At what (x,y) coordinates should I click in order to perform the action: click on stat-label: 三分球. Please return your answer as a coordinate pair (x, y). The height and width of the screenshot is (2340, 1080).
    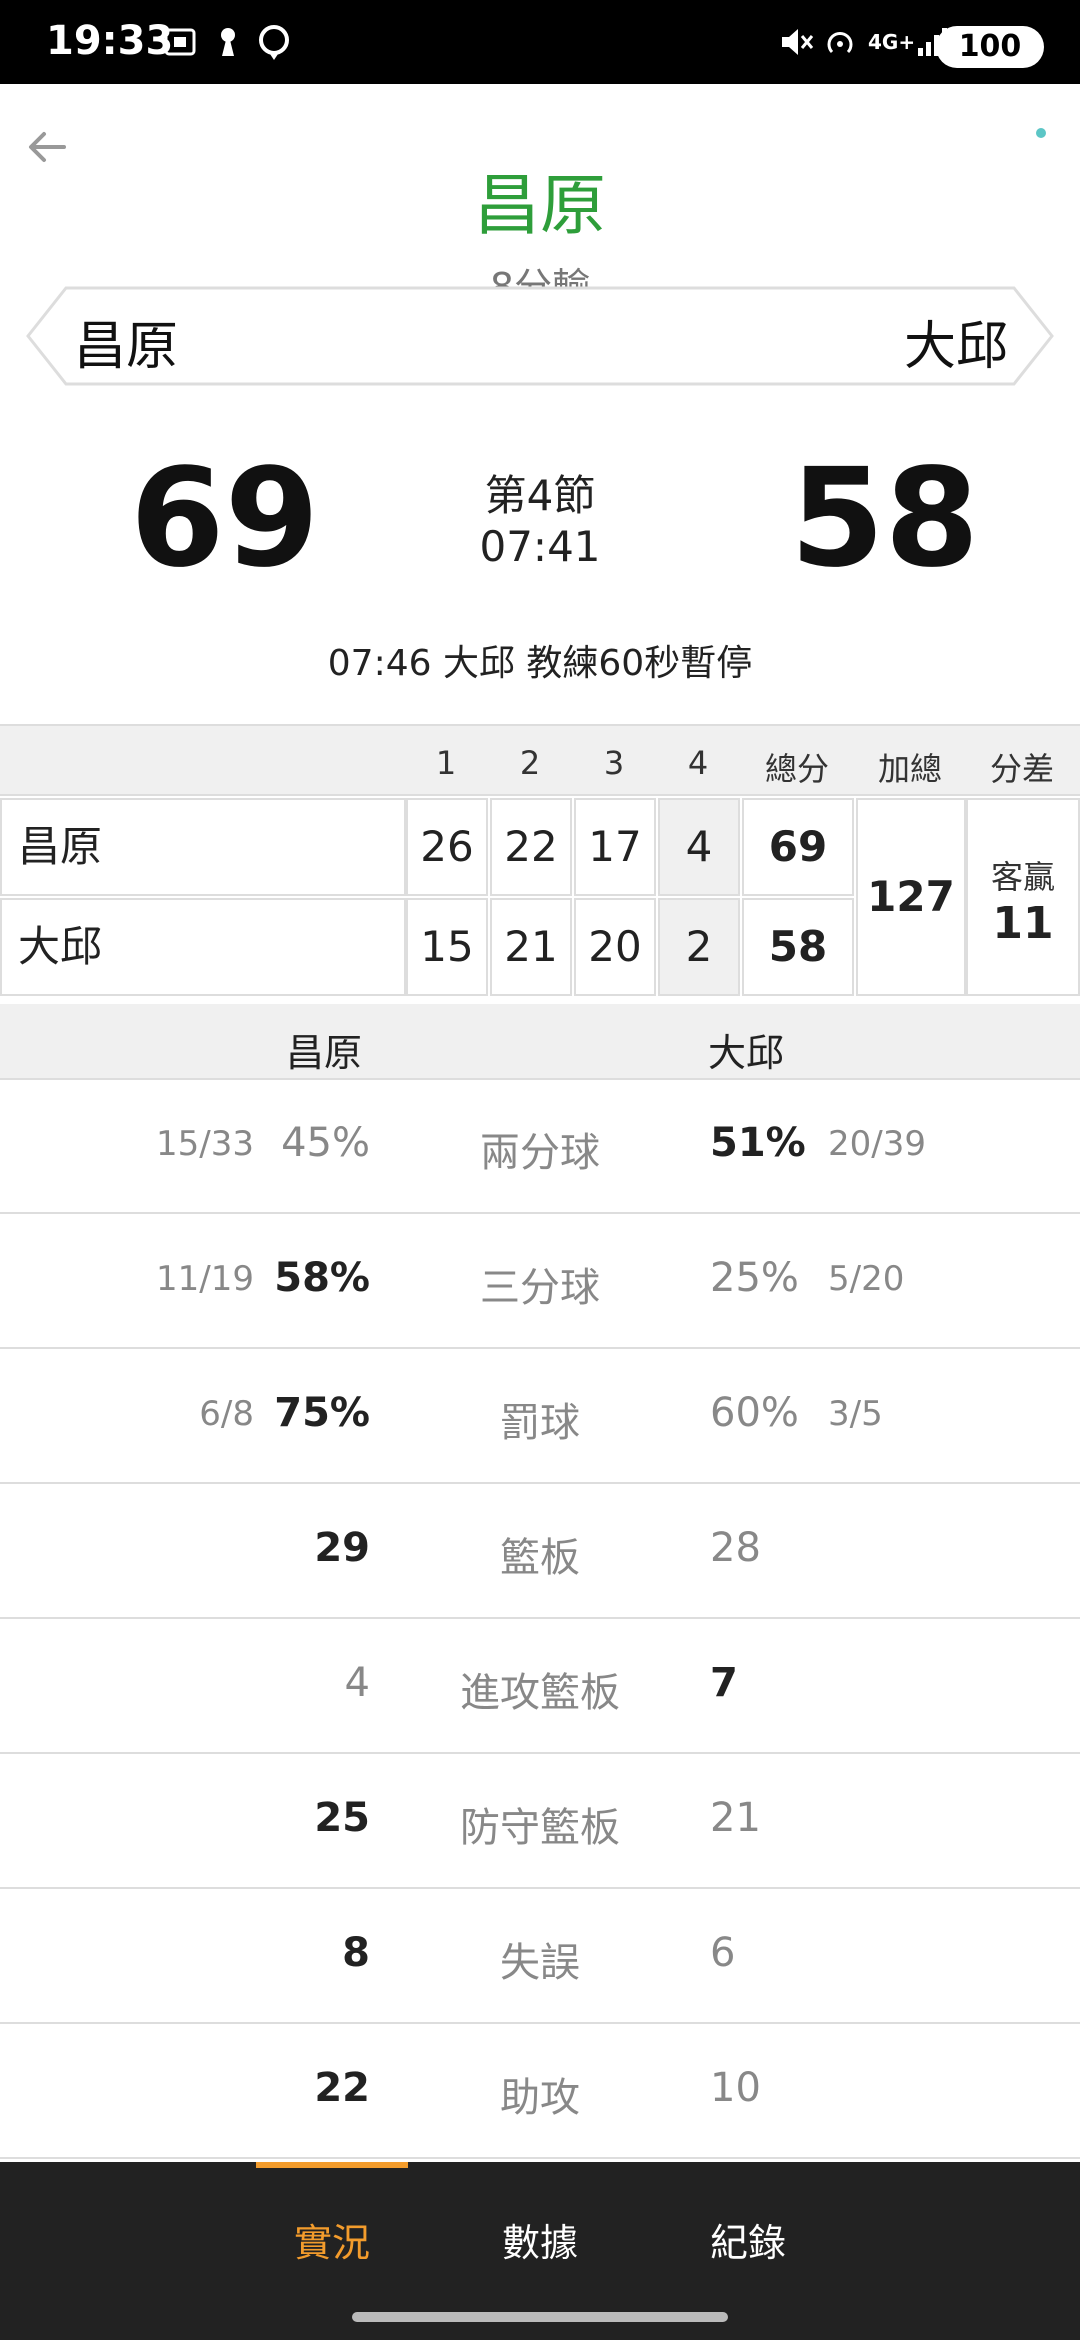
    Looking at the image, I should click on (540, 1288).